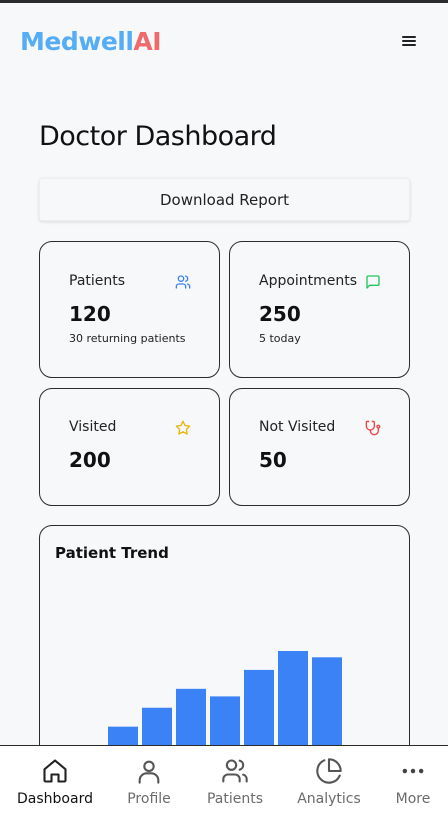 This screenshot has height=817, width=448. I want to click on more-horizontal-icon, so click(413, 771).